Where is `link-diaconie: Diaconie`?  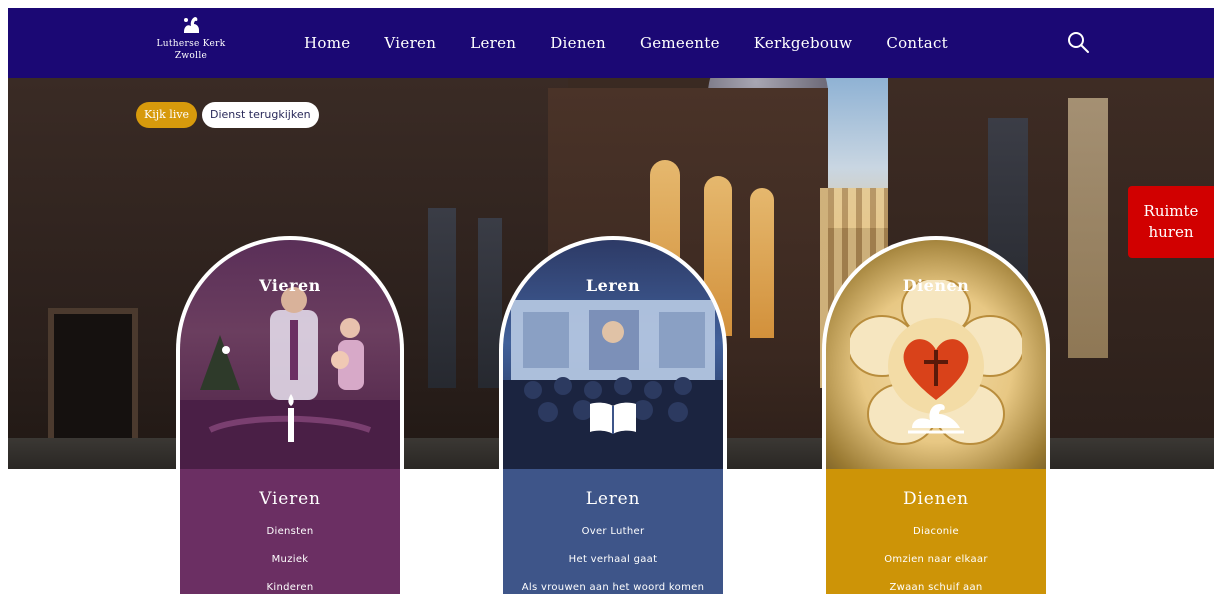 link-diaconie: Diaconie is located at coordinates (936, 531).